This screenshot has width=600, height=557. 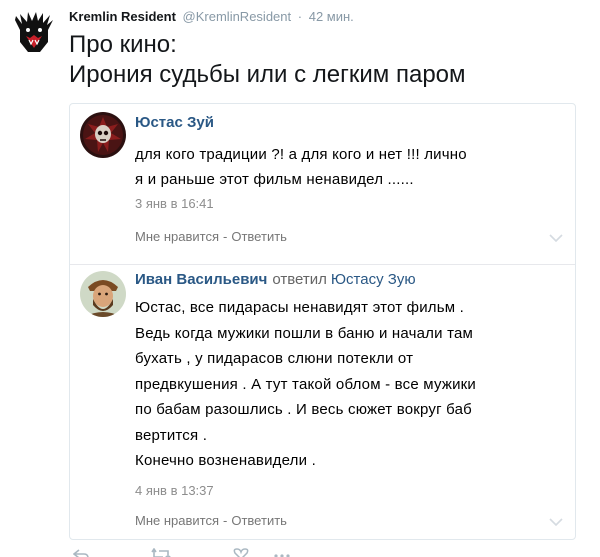 I want to click on tweet-text-line: Про кино:, so click(x=123, y=44).